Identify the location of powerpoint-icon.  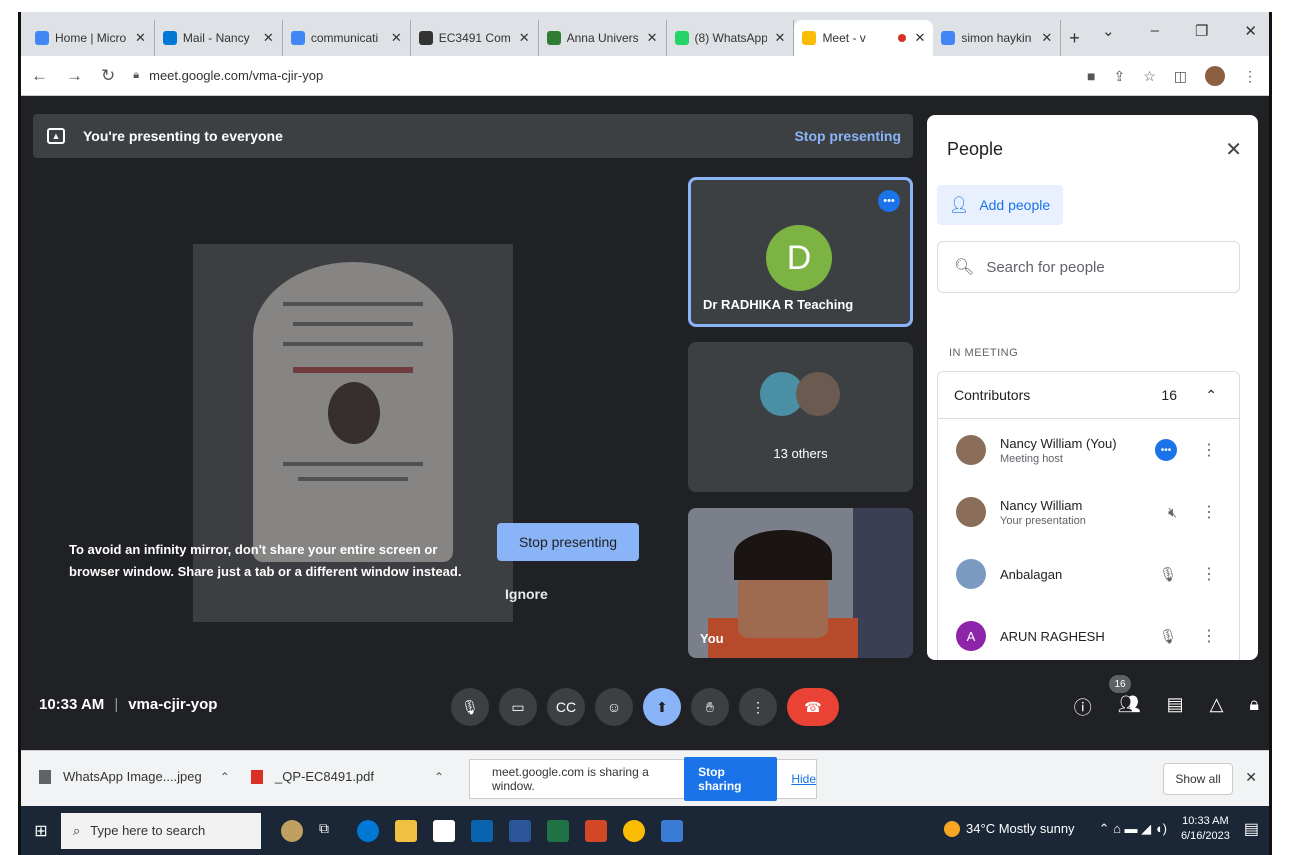
(596, 830).